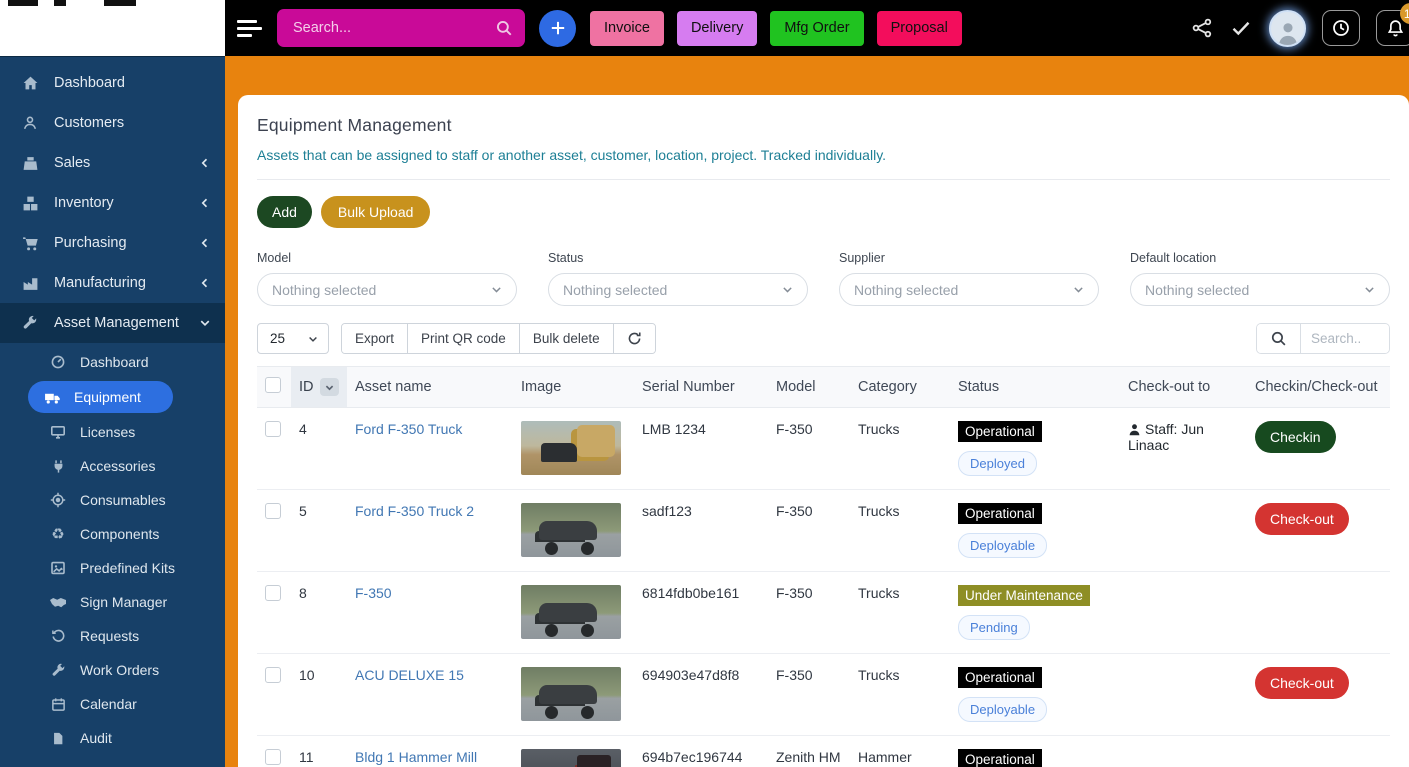  I want to click on asset-name-link: Ford F-350 Truck 2, so click(414, 511).